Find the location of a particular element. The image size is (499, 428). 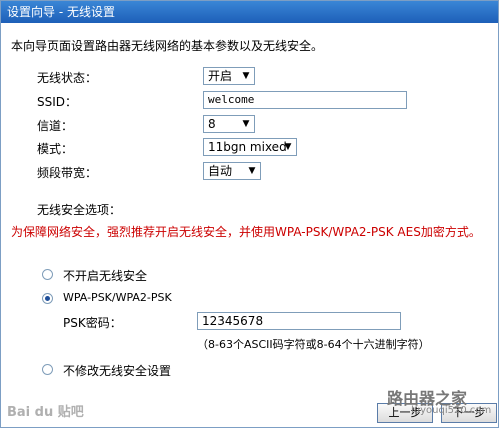

wireless-status-value: 开启 is located at coordinates (220, 76).